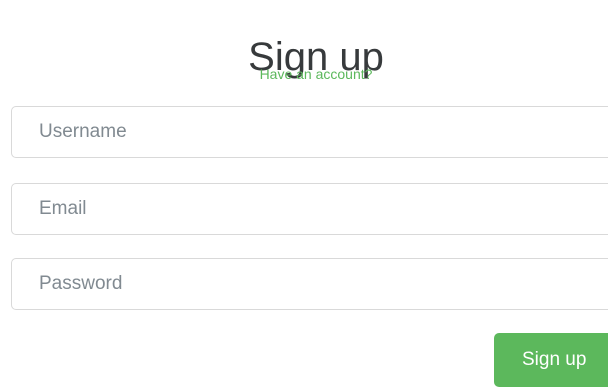 The image size is (608, 387). What do you see at coordinates (309, 284) in the screenshot?
I see `password-input` at bounding box center [309, 284].